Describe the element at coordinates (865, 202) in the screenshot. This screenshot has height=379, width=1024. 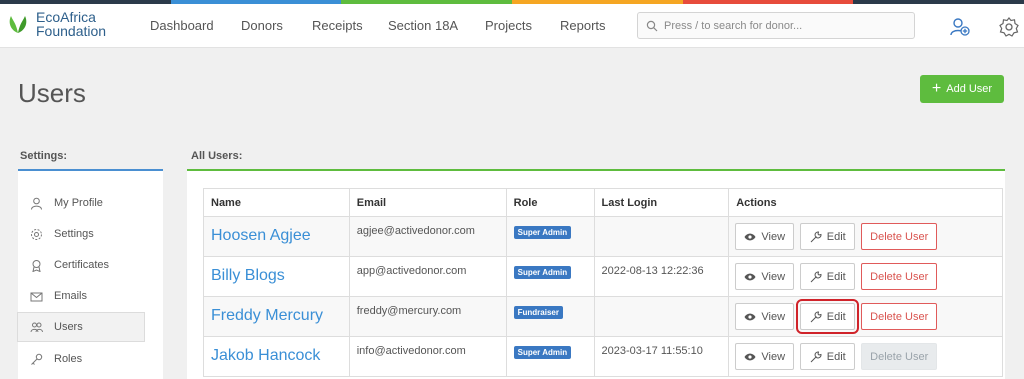
I see `column-header-actions: Actions` at that location.